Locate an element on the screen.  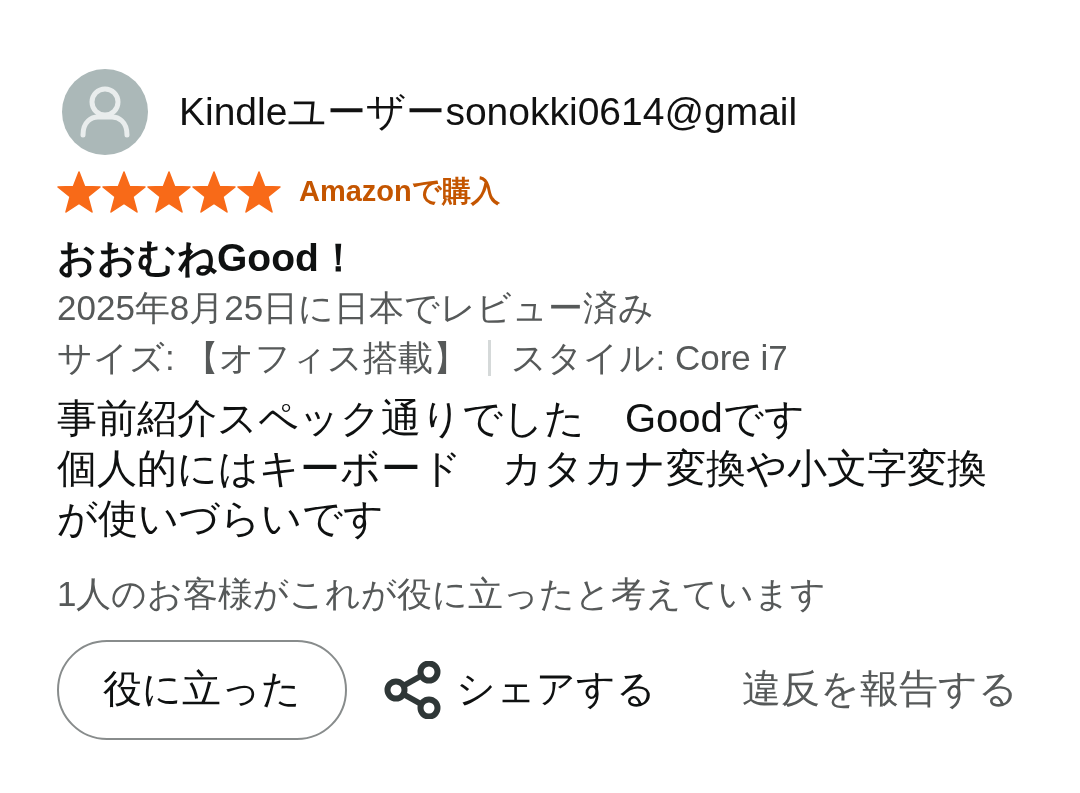
share-button: シェアする is located at coordinates (520, 689).